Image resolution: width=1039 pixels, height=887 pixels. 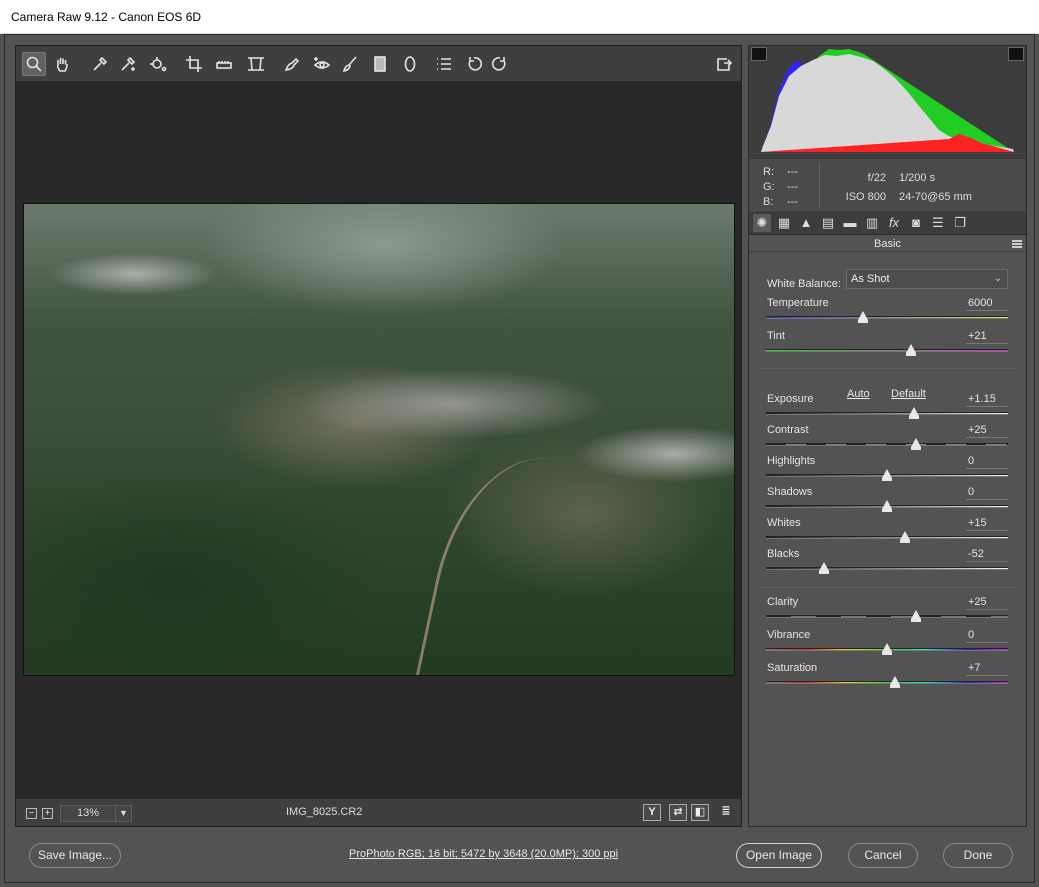 What do you see at coordinates (519, 17) in the screenshot?
I see `window-title: Camera Raw 9.12 - Canon EOS 6D` at bounding box center [519, 17].